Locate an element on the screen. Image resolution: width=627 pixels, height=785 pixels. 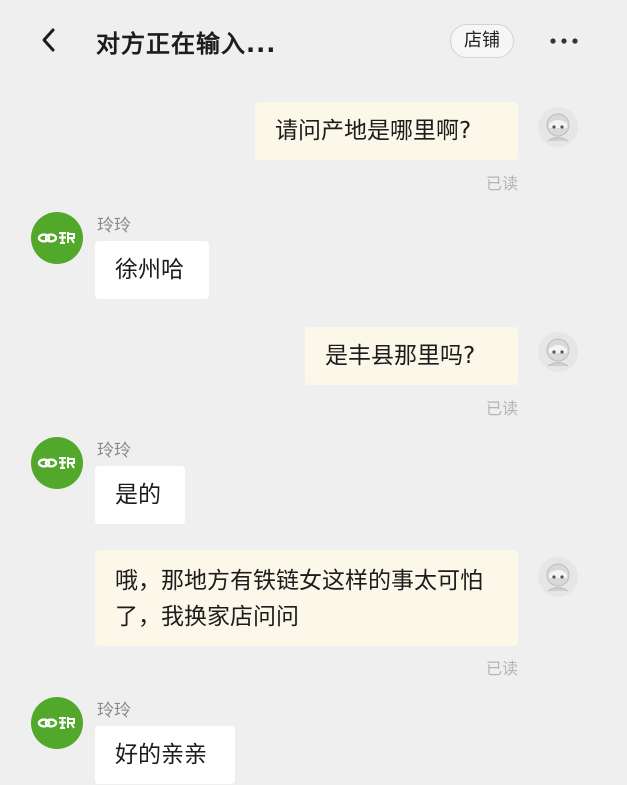
message-text: 好的亲亲 is located at coordinates (161, 755).